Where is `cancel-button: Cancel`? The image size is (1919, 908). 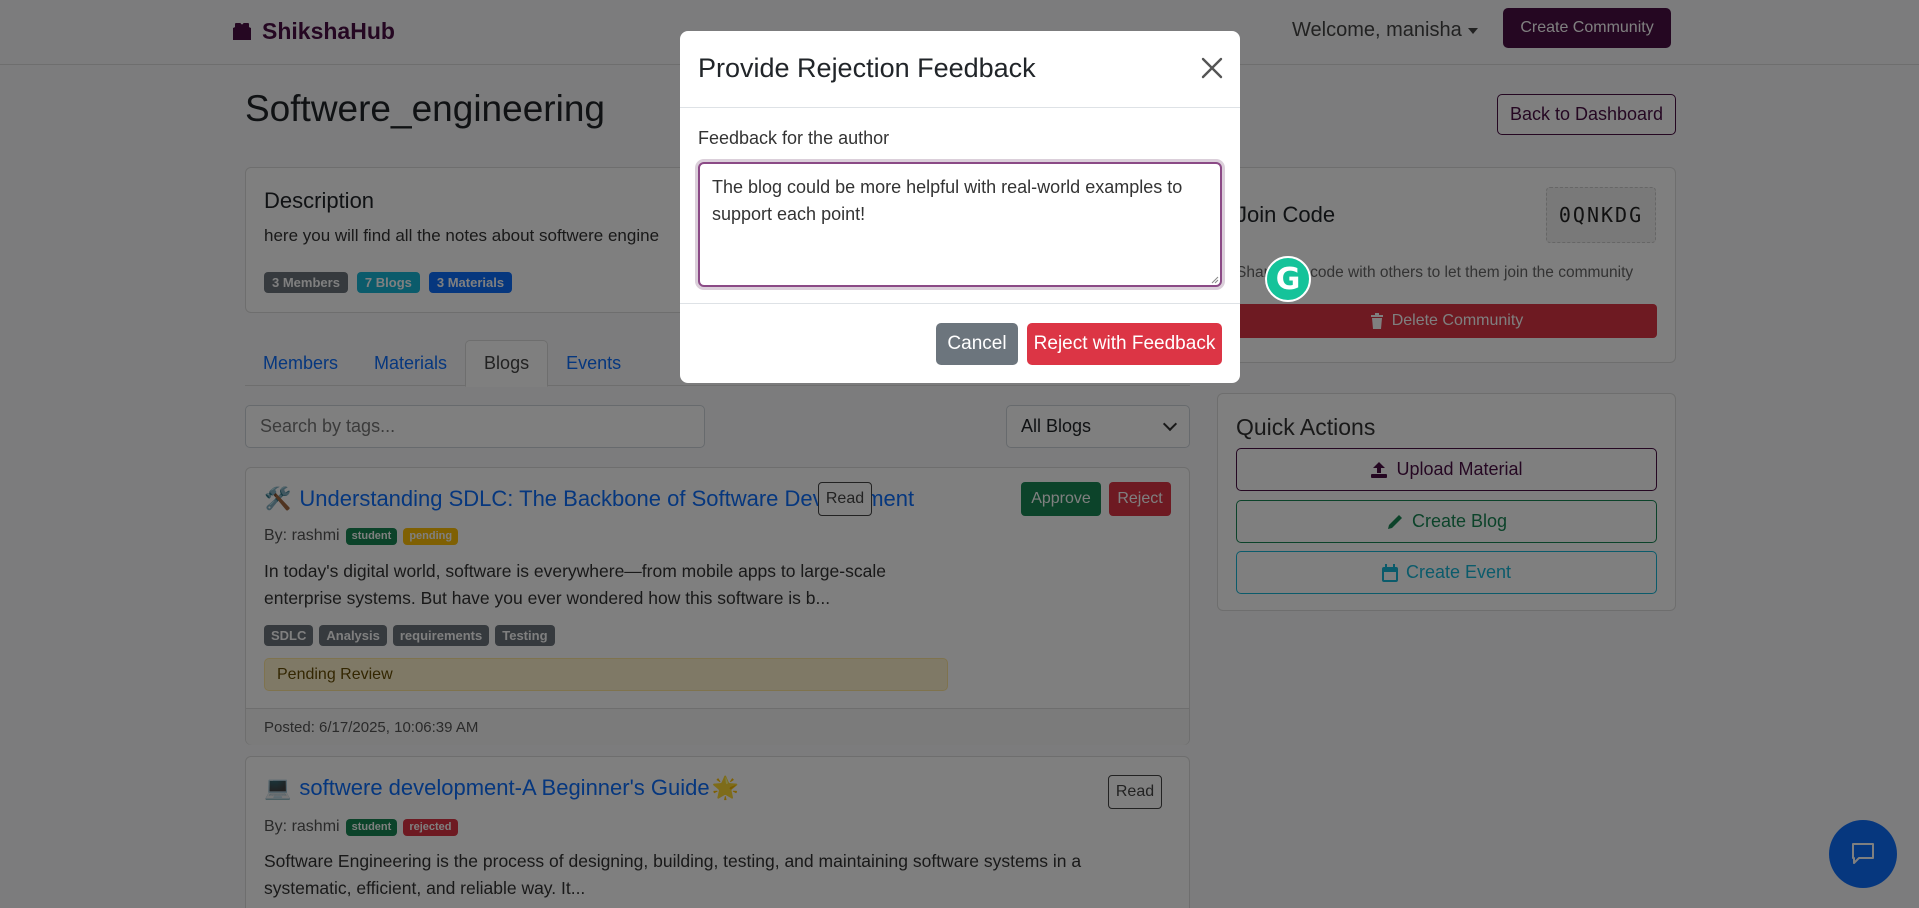
cancel-button: Cancel is located at coordinates (977, 344).